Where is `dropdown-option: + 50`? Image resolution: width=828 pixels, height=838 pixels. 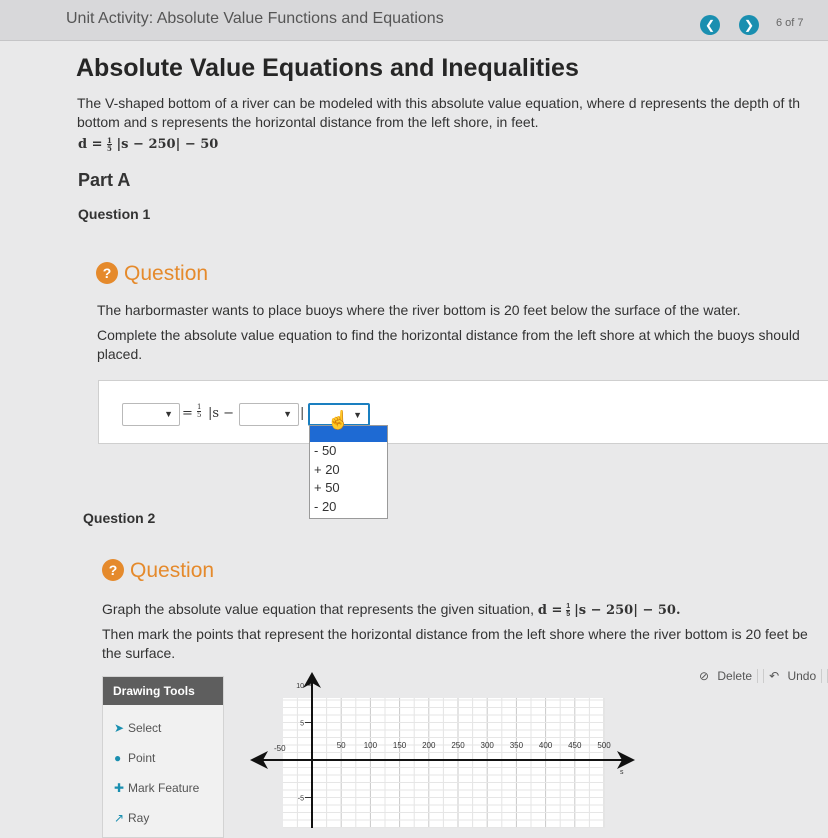 dropdown-option: + 50 is located at coordinates (348, 488).